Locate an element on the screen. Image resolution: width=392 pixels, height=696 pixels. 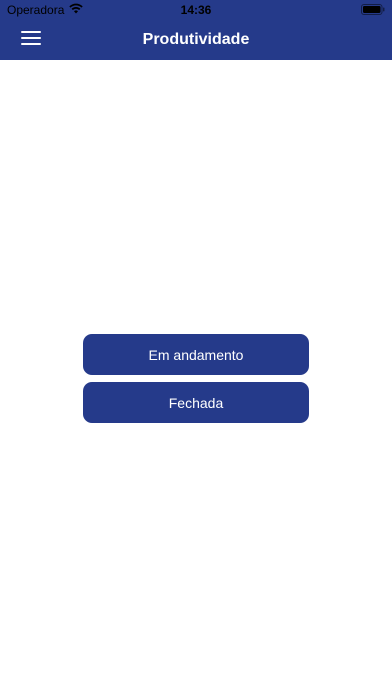
page-title: Produtividade is located at coordinates (196, 39).